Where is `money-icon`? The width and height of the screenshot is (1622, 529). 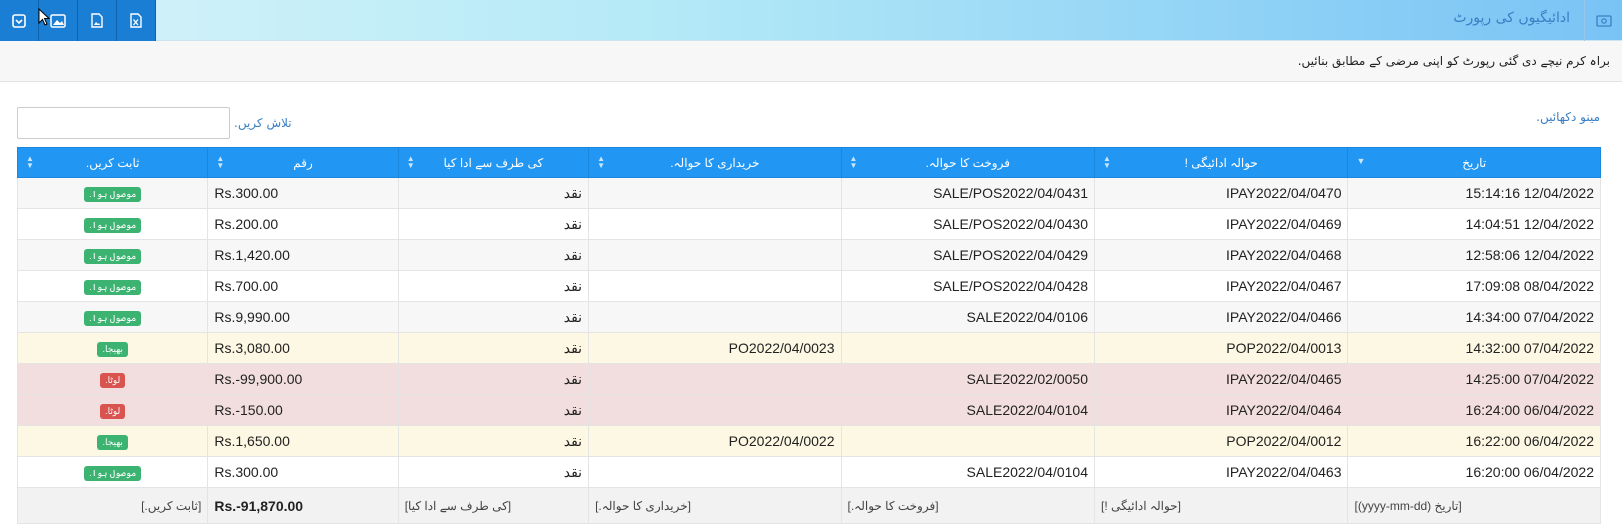
money-icon is located at coordinates (1603, 20).